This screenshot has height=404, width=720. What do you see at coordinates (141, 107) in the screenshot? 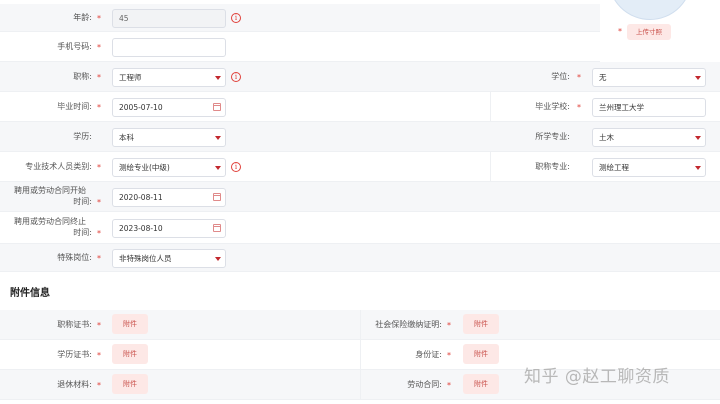
I see `grad-date-value: 2005-07-10` at bounding box center [141, 107].